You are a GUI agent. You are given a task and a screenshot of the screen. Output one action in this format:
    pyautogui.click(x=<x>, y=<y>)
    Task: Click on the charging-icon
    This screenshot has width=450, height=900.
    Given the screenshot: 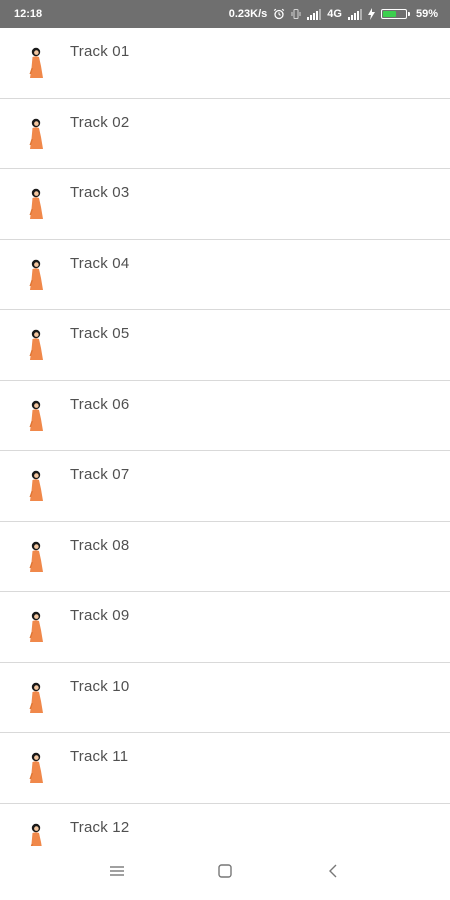 What is the action you would take?
    pyautogui.click(x=371, y=14)
    